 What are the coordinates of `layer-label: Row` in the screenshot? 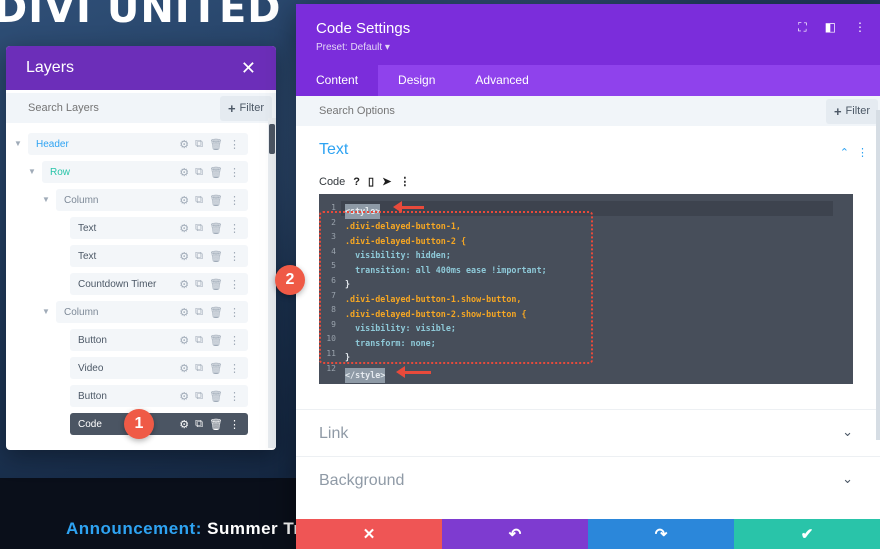 It's located at (60, 172).